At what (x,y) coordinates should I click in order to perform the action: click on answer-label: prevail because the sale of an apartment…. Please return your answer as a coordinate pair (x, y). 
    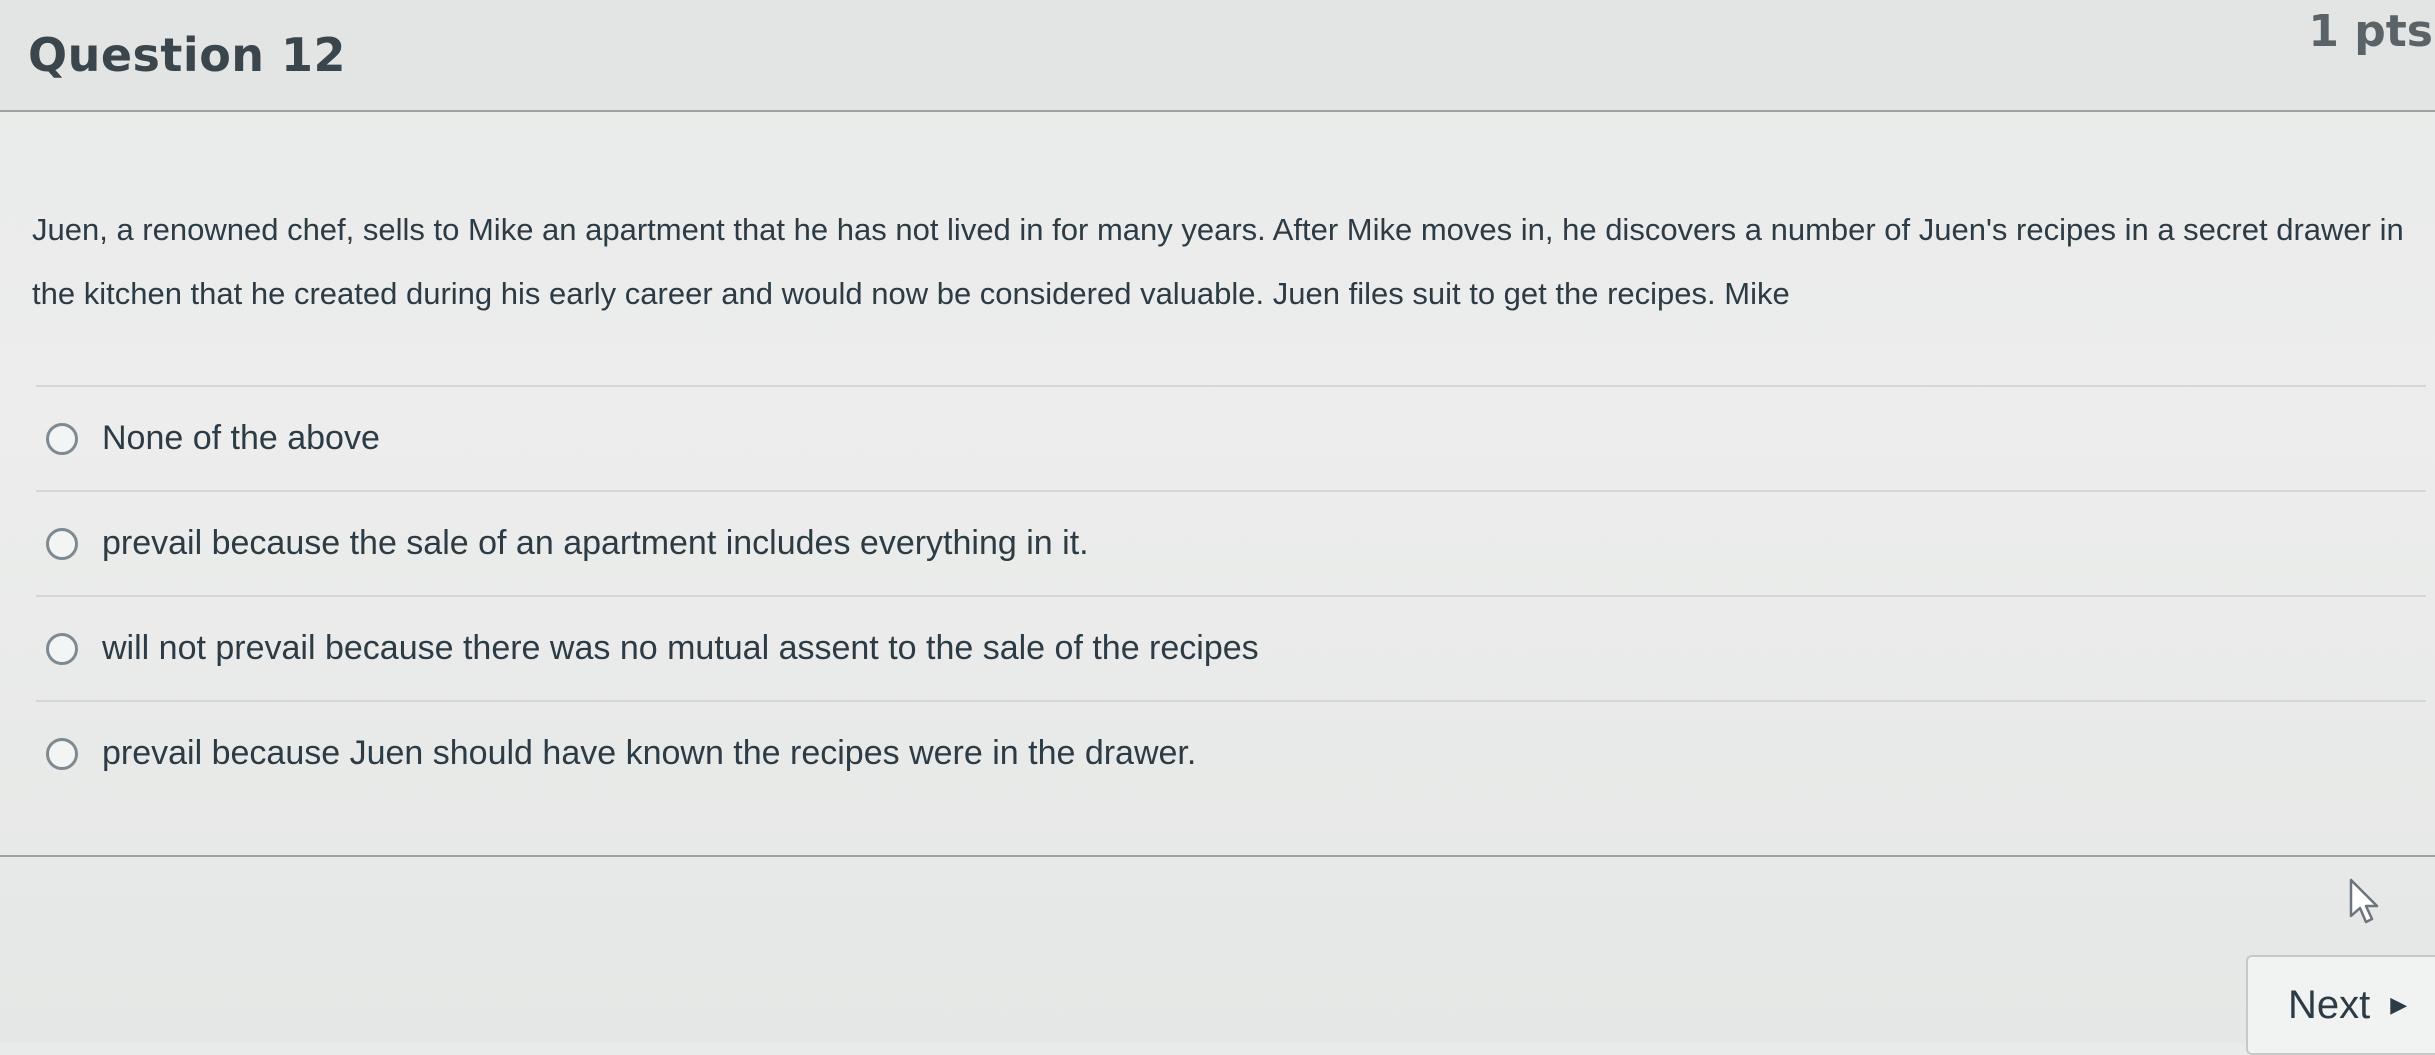
    Looking at the image, I should click on (595, 543).